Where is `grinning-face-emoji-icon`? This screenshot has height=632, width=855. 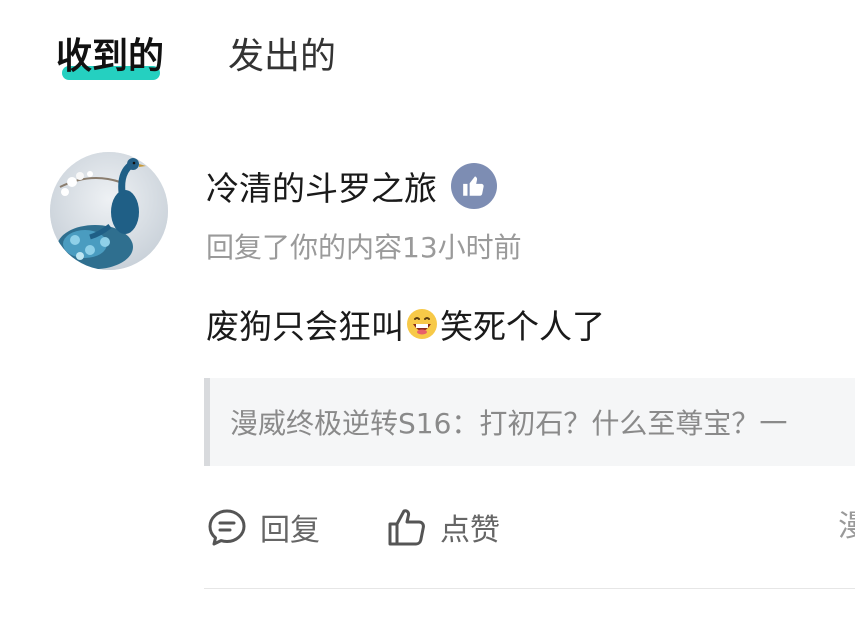 grinning-face-emoji-icon is located at coordinates (422, 324).